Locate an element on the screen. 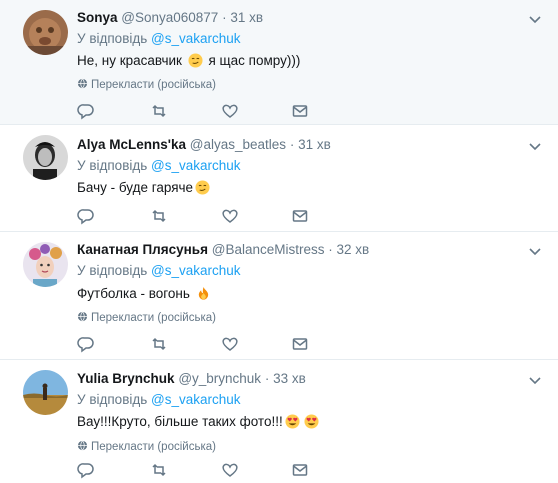 The width and height of the screenshot is (558, 483). tweet-text-part: Вау!!!Круто, більше таких фото!!! is located at coordinates (180, 421).